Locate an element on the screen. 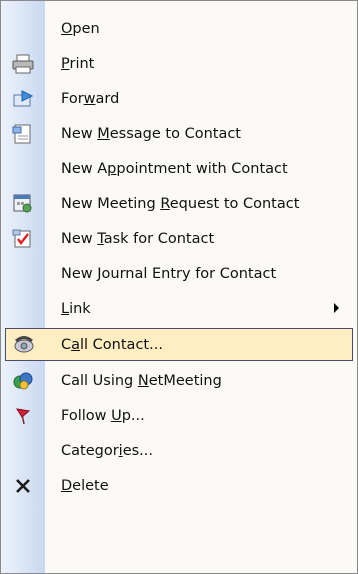  menu-item-new-task: New Task for Contact is located at coordinates (179, 238).